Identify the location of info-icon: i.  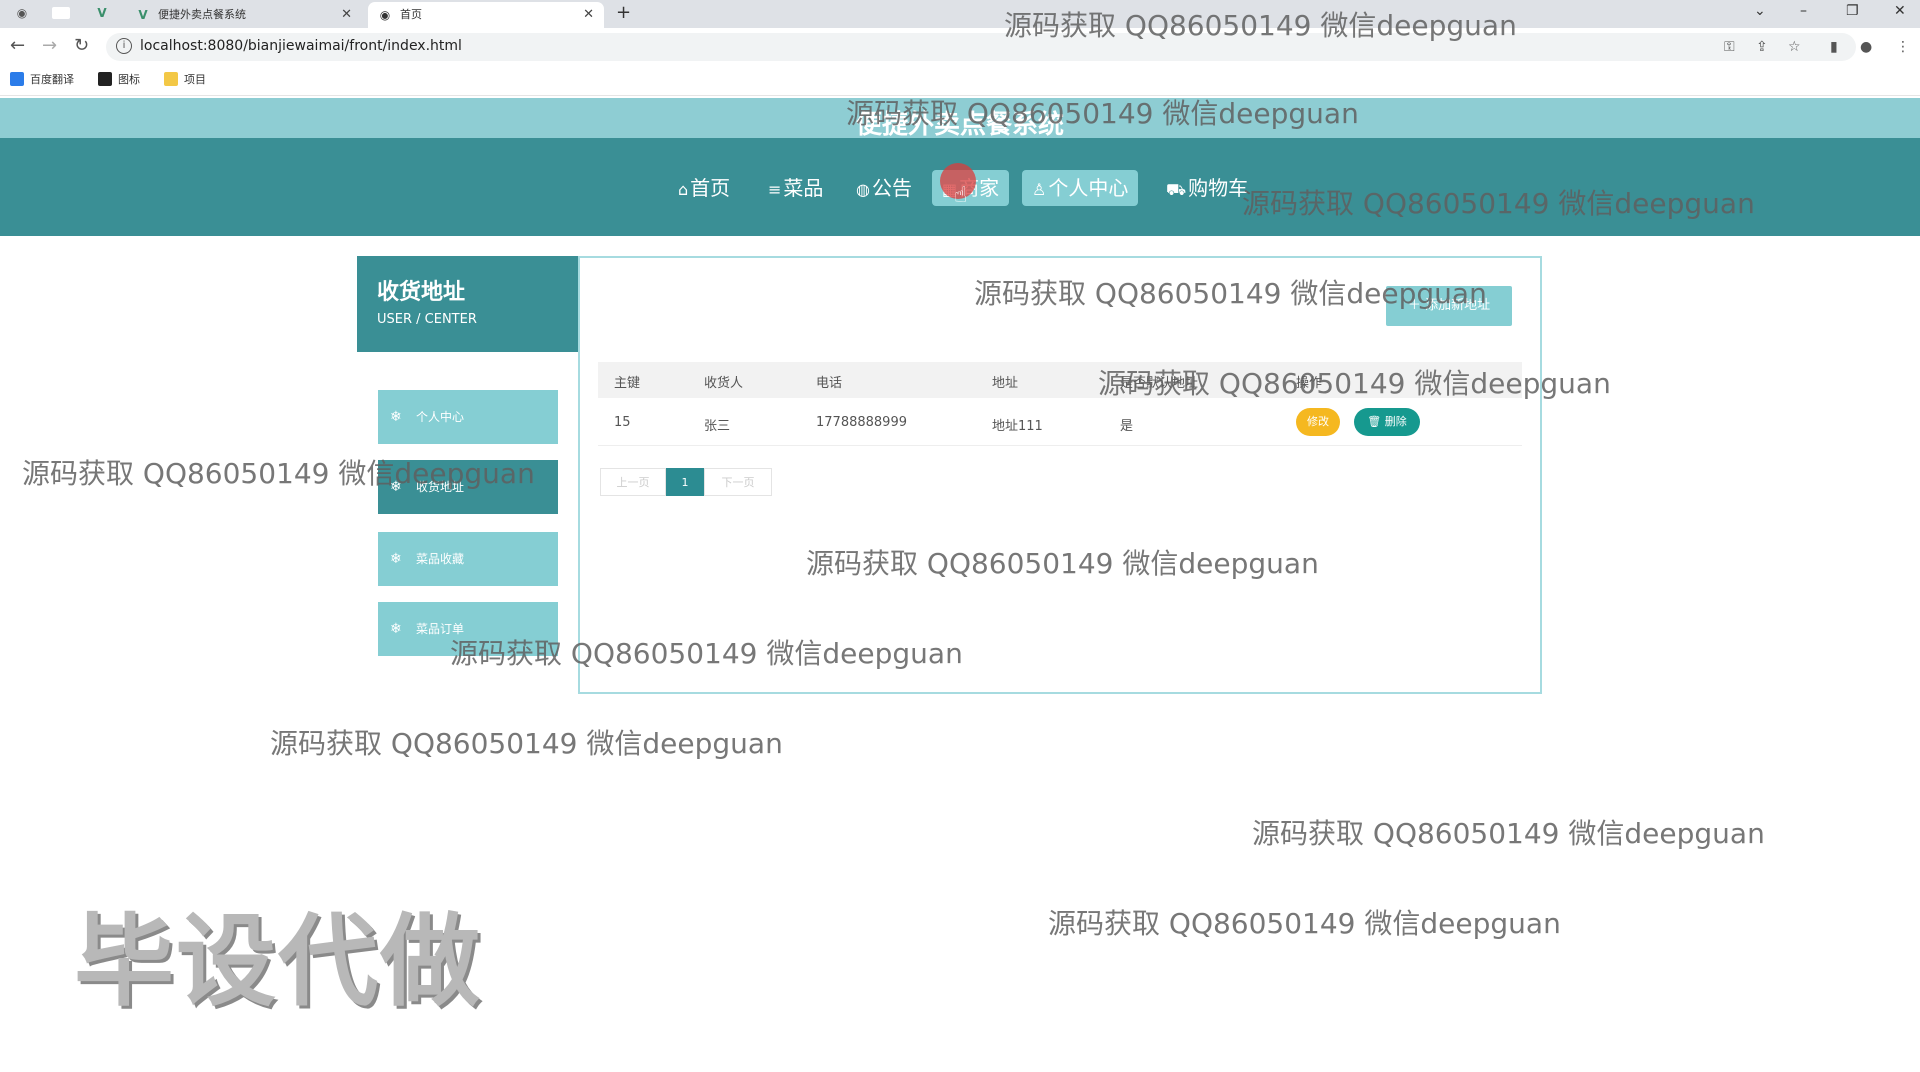
(124, 46).